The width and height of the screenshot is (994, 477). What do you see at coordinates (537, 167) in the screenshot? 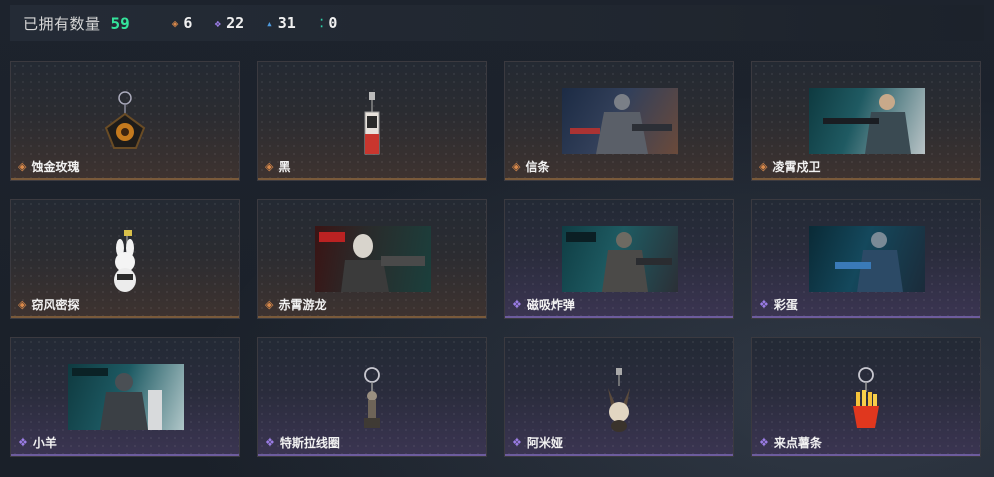
I see `item-name: 信条` at bounding box center [537, 167].